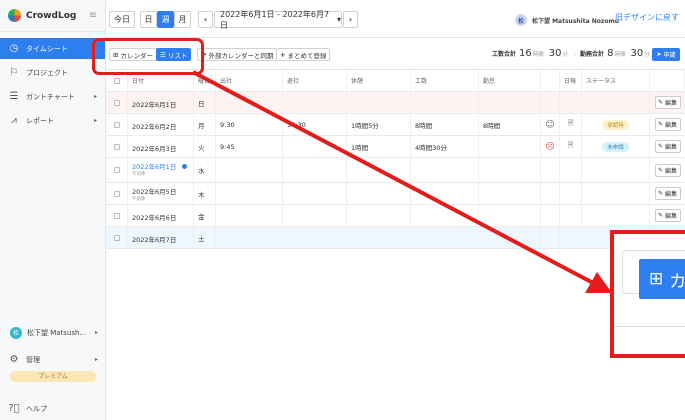  What do you see at coordinates (395, 216) in the screenshot?
I see `table-row: 2022年6月6日 金 ✎ 編集` at bounding box center [395, 216].